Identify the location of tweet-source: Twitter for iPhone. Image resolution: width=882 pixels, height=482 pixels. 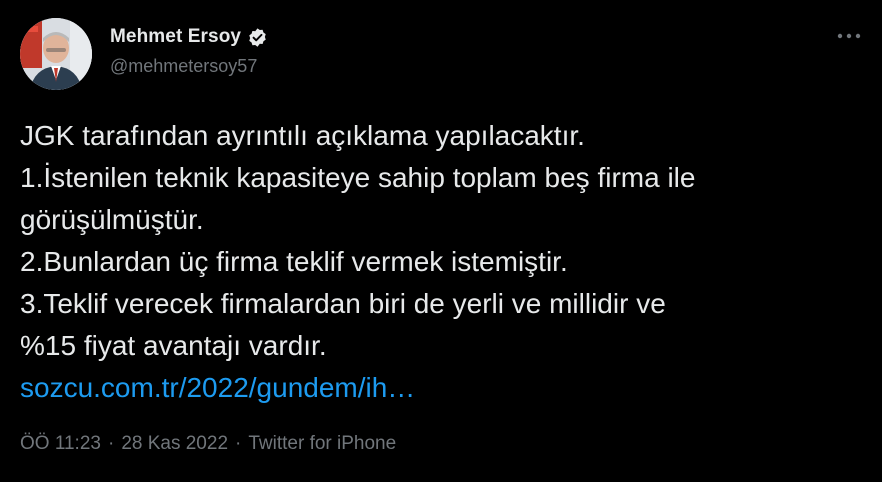
(322, 444).